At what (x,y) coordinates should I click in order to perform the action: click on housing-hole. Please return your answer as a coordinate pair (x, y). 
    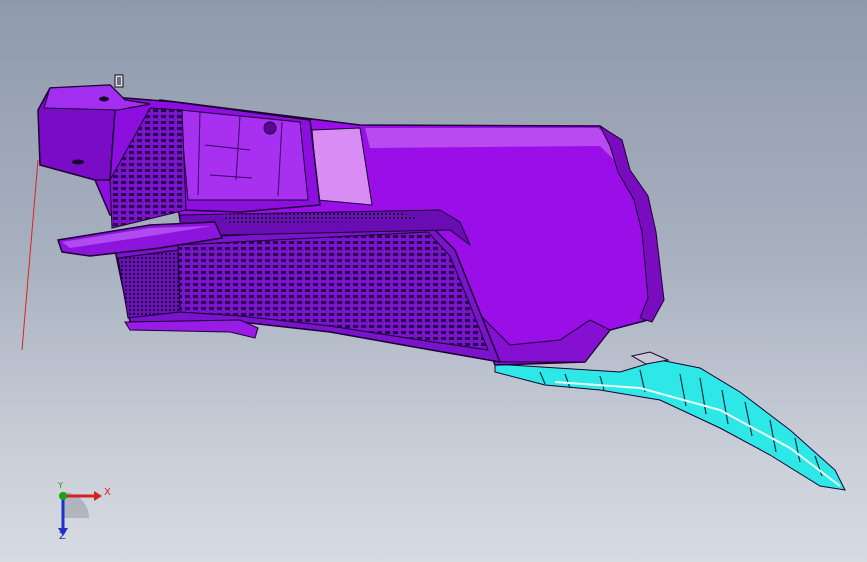
    Looking at the image, I should click on (270, 128).